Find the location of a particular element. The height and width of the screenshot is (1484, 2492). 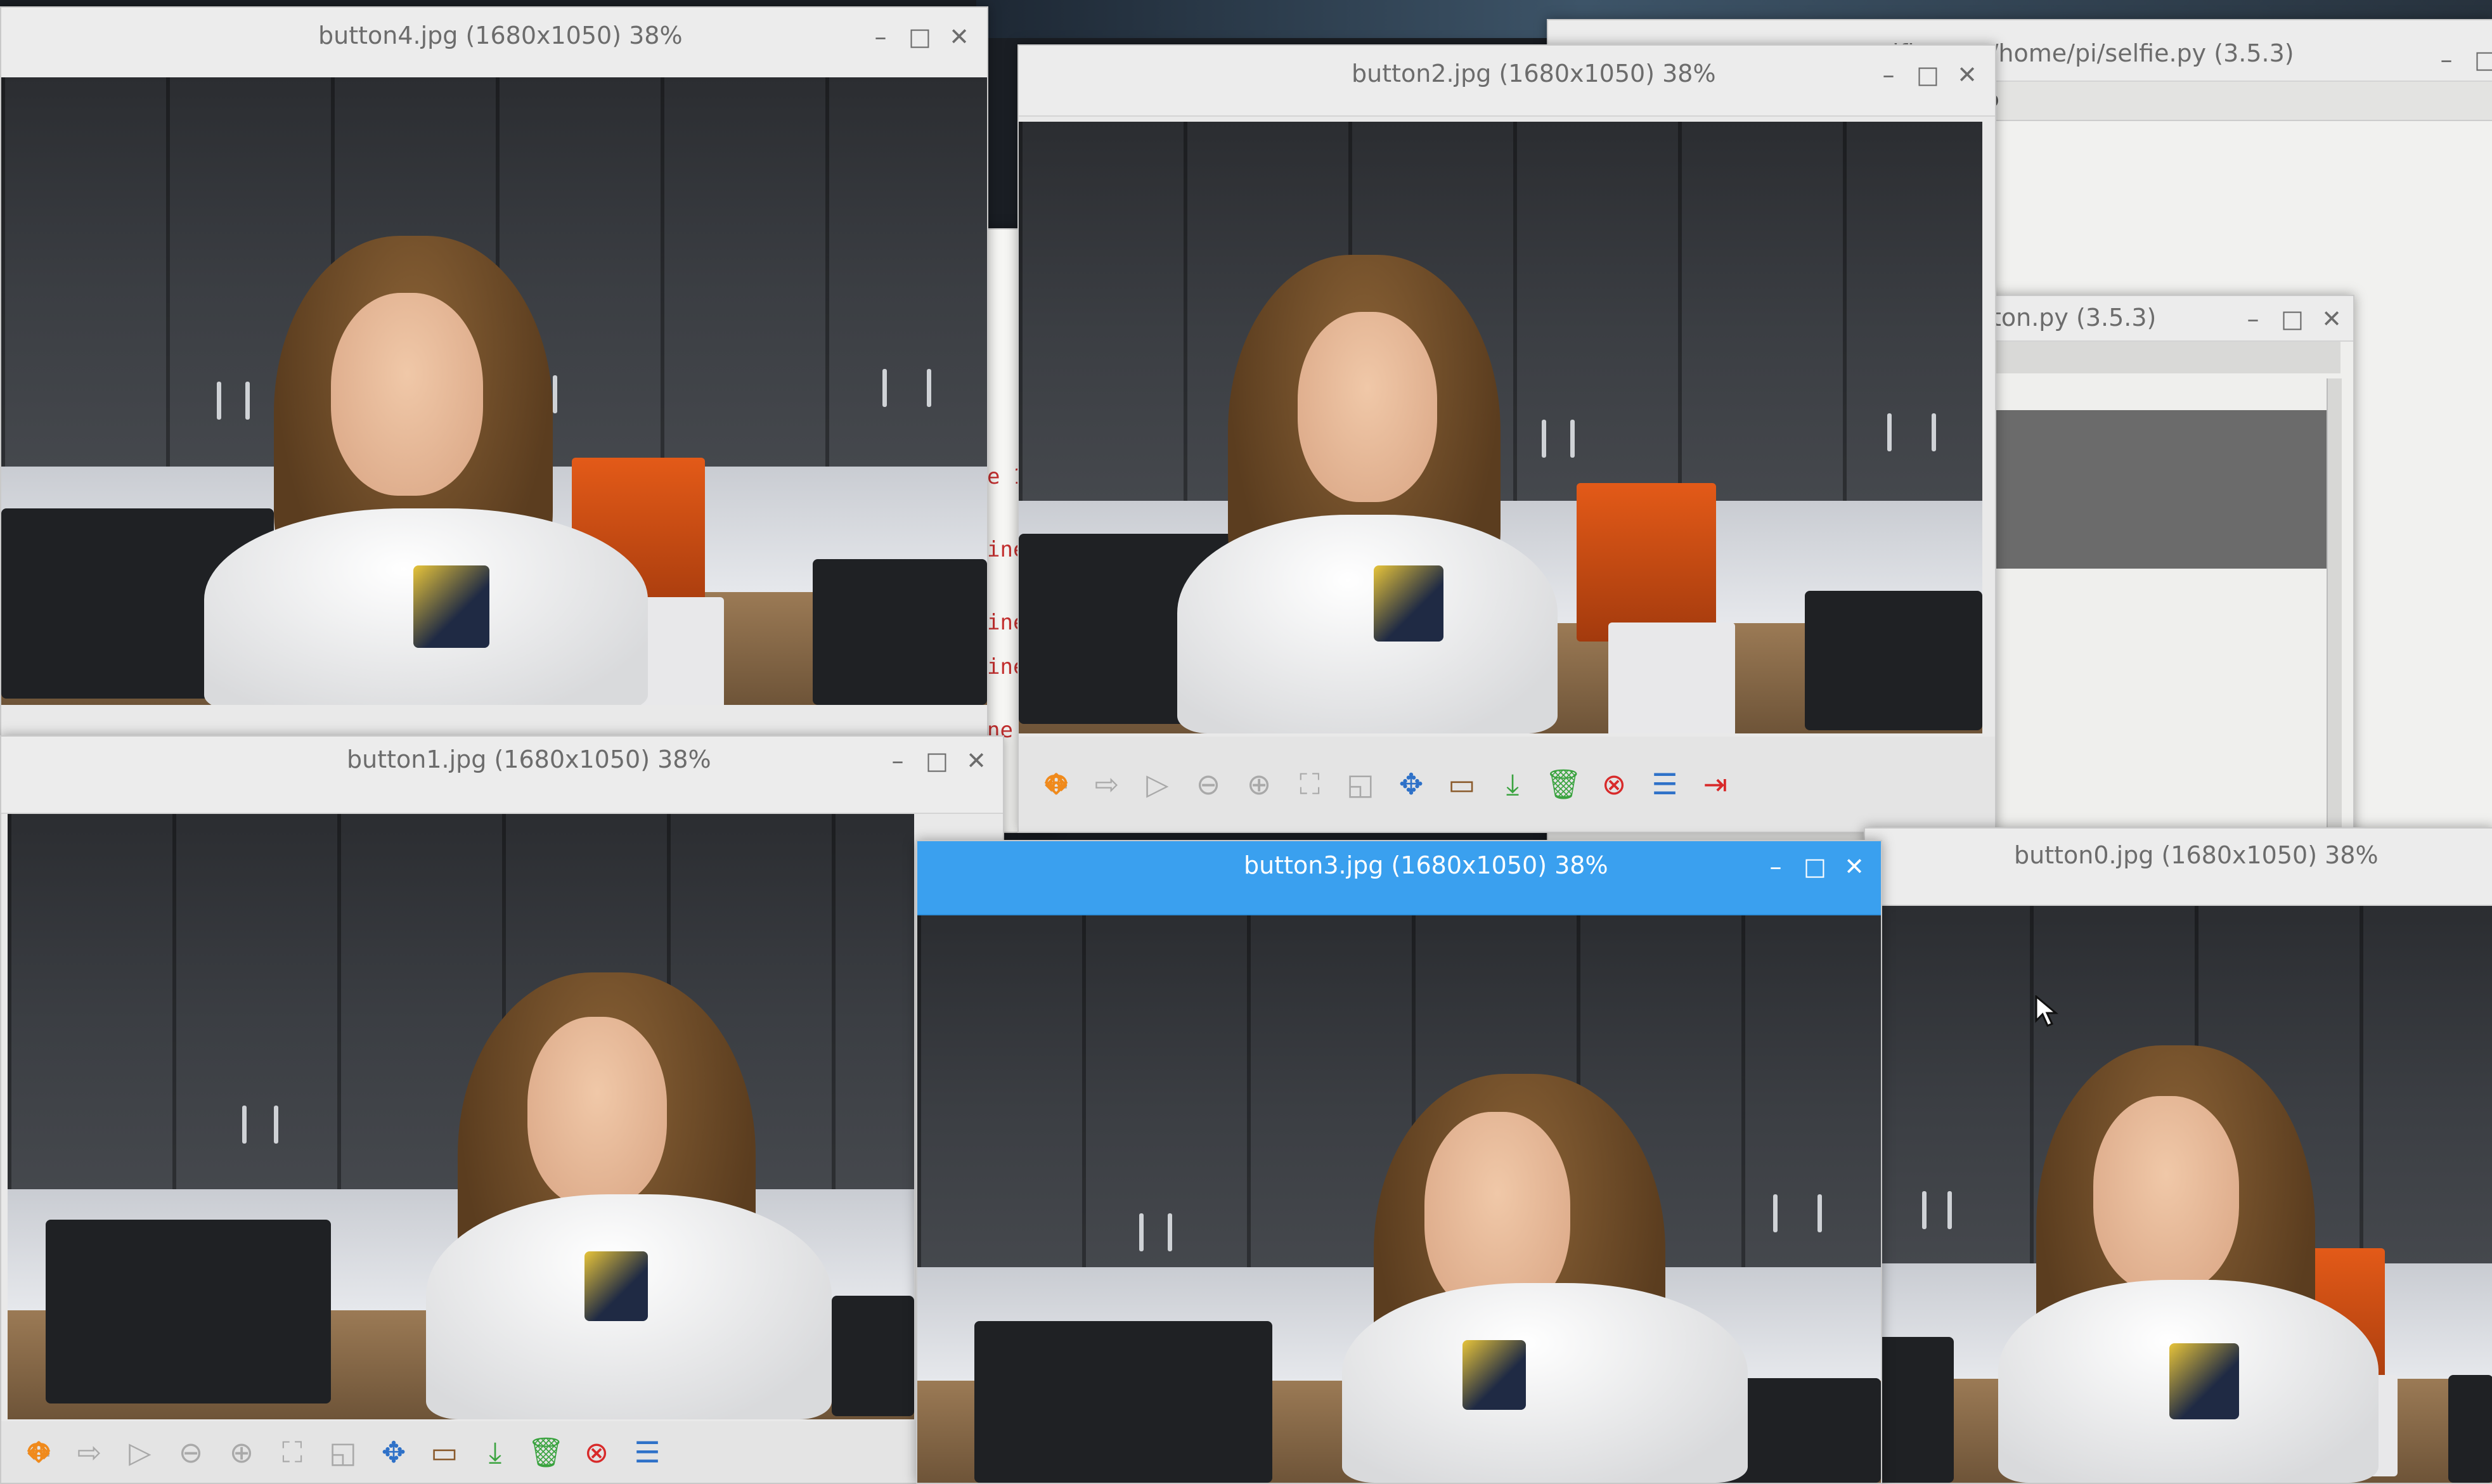

titlebar: button0.jpg (1680x1050) 38% is located at coordinates (2178, 868).